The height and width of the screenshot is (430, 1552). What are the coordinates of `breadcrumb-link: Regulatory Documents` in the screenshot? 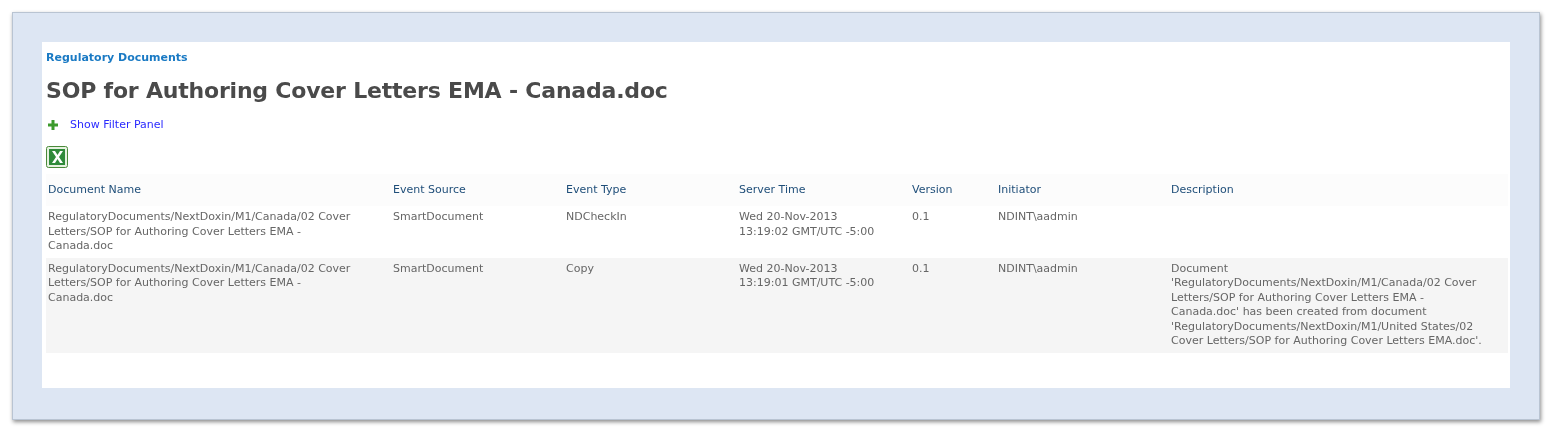 It's located at (117, 57).